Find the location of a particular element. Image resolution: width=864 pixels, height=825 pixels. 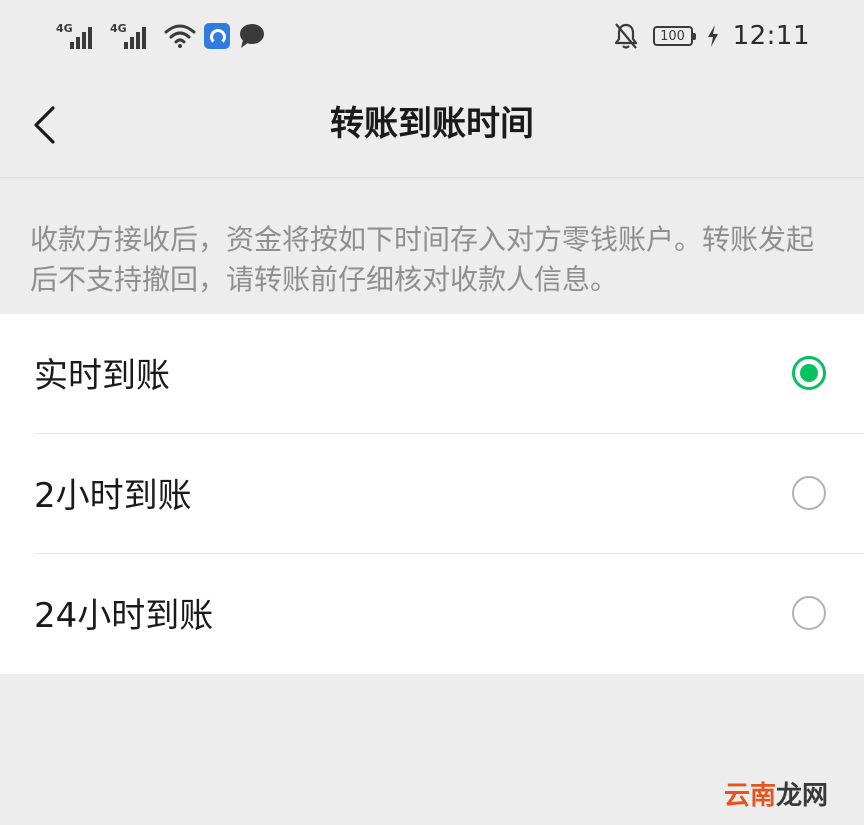

watermark-part-1: 云南 is located at coordinates (749, 796).